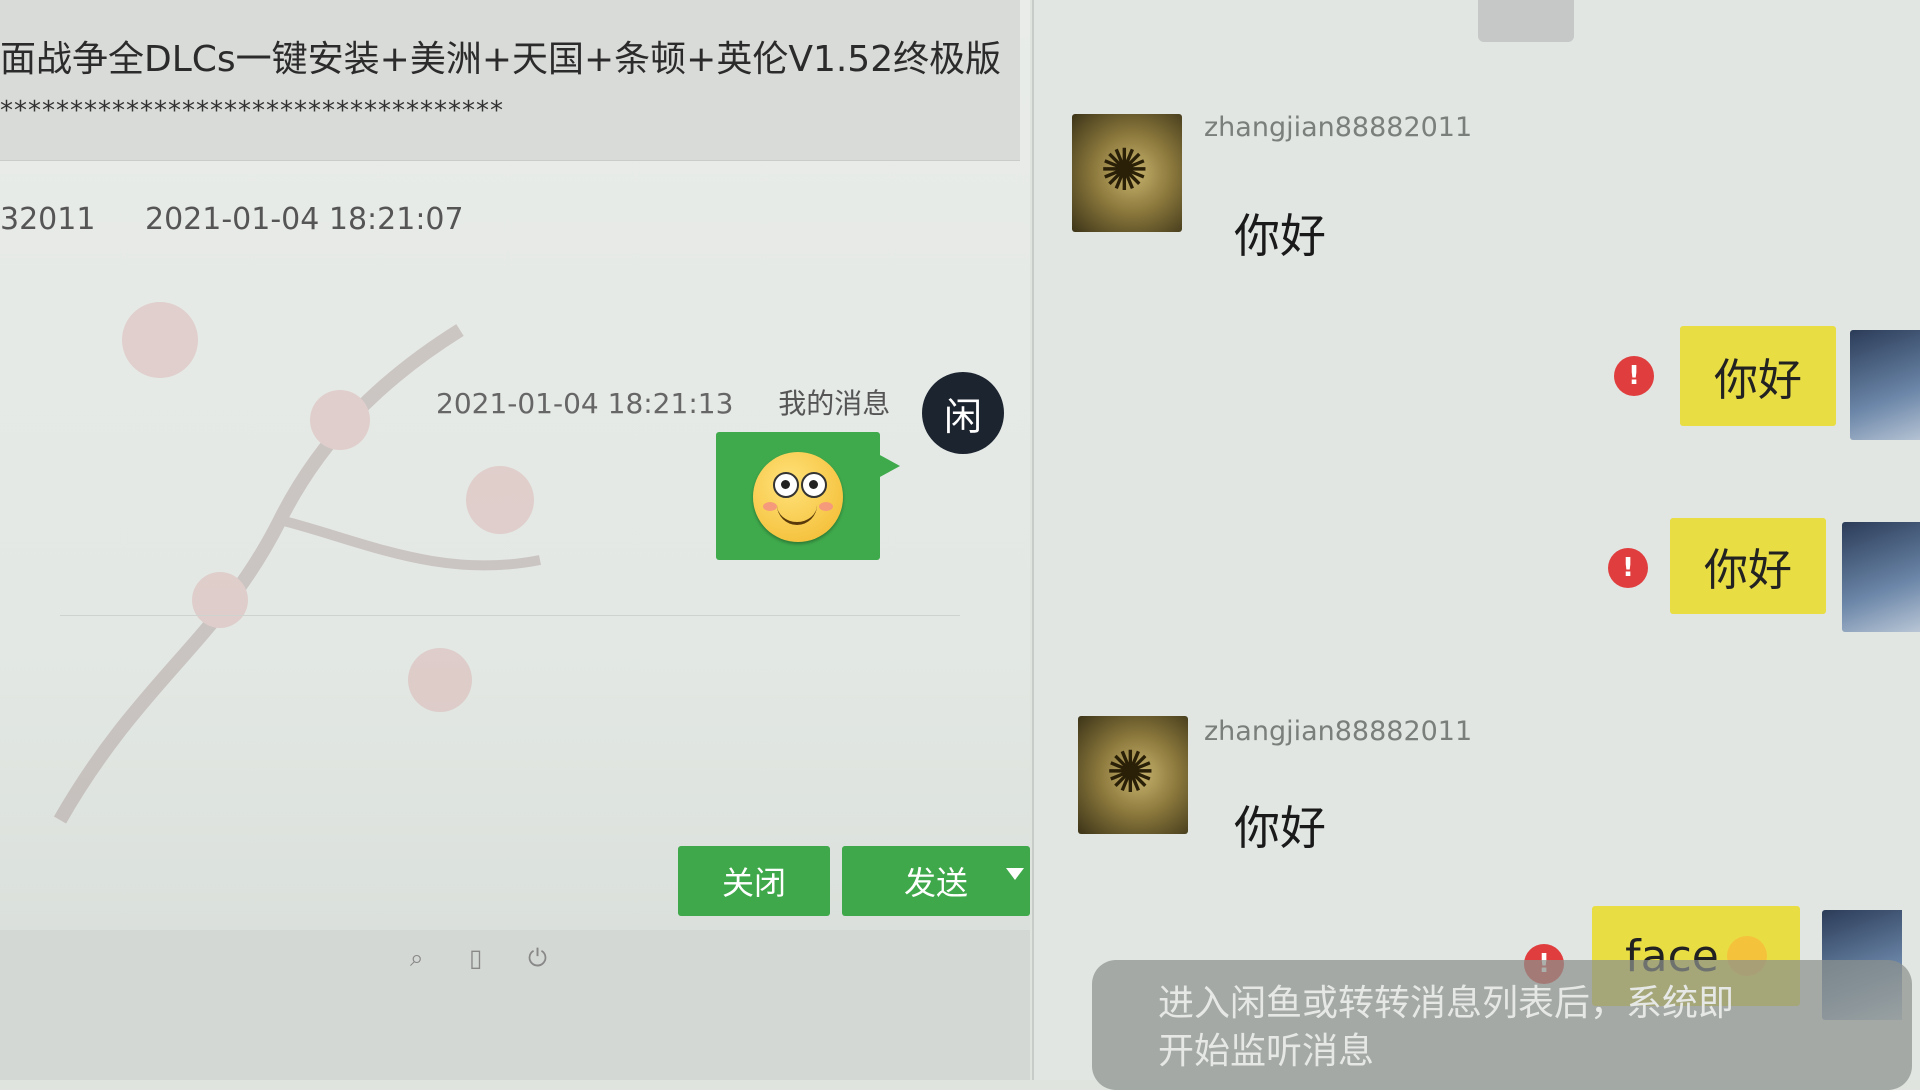 The image size is (1920, 1090). What do you see at coordinates (798, 497) in the screenshot?
I see `smiley-emoji-icon` at bounding box center [798, 497].